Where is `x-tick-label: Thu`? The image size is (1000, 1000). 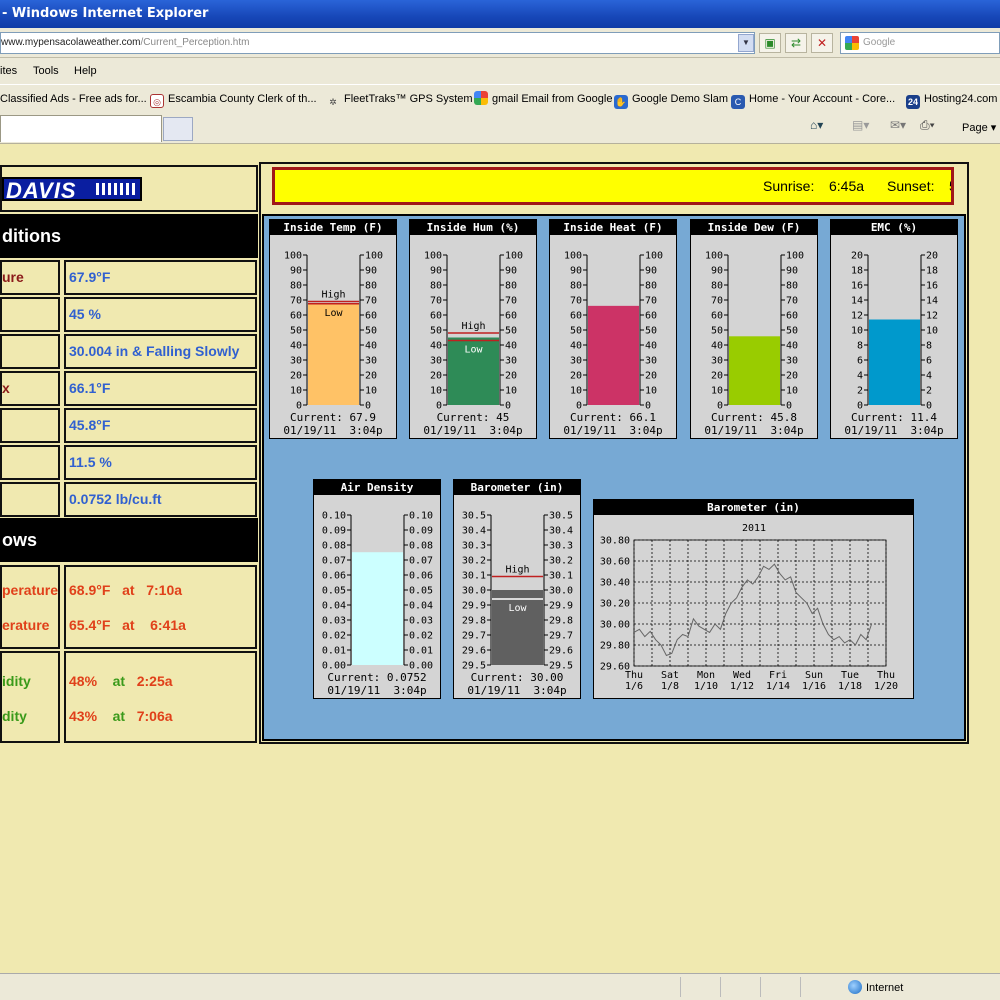
x-tick-label: Thu is located at coordinates (634, 675).